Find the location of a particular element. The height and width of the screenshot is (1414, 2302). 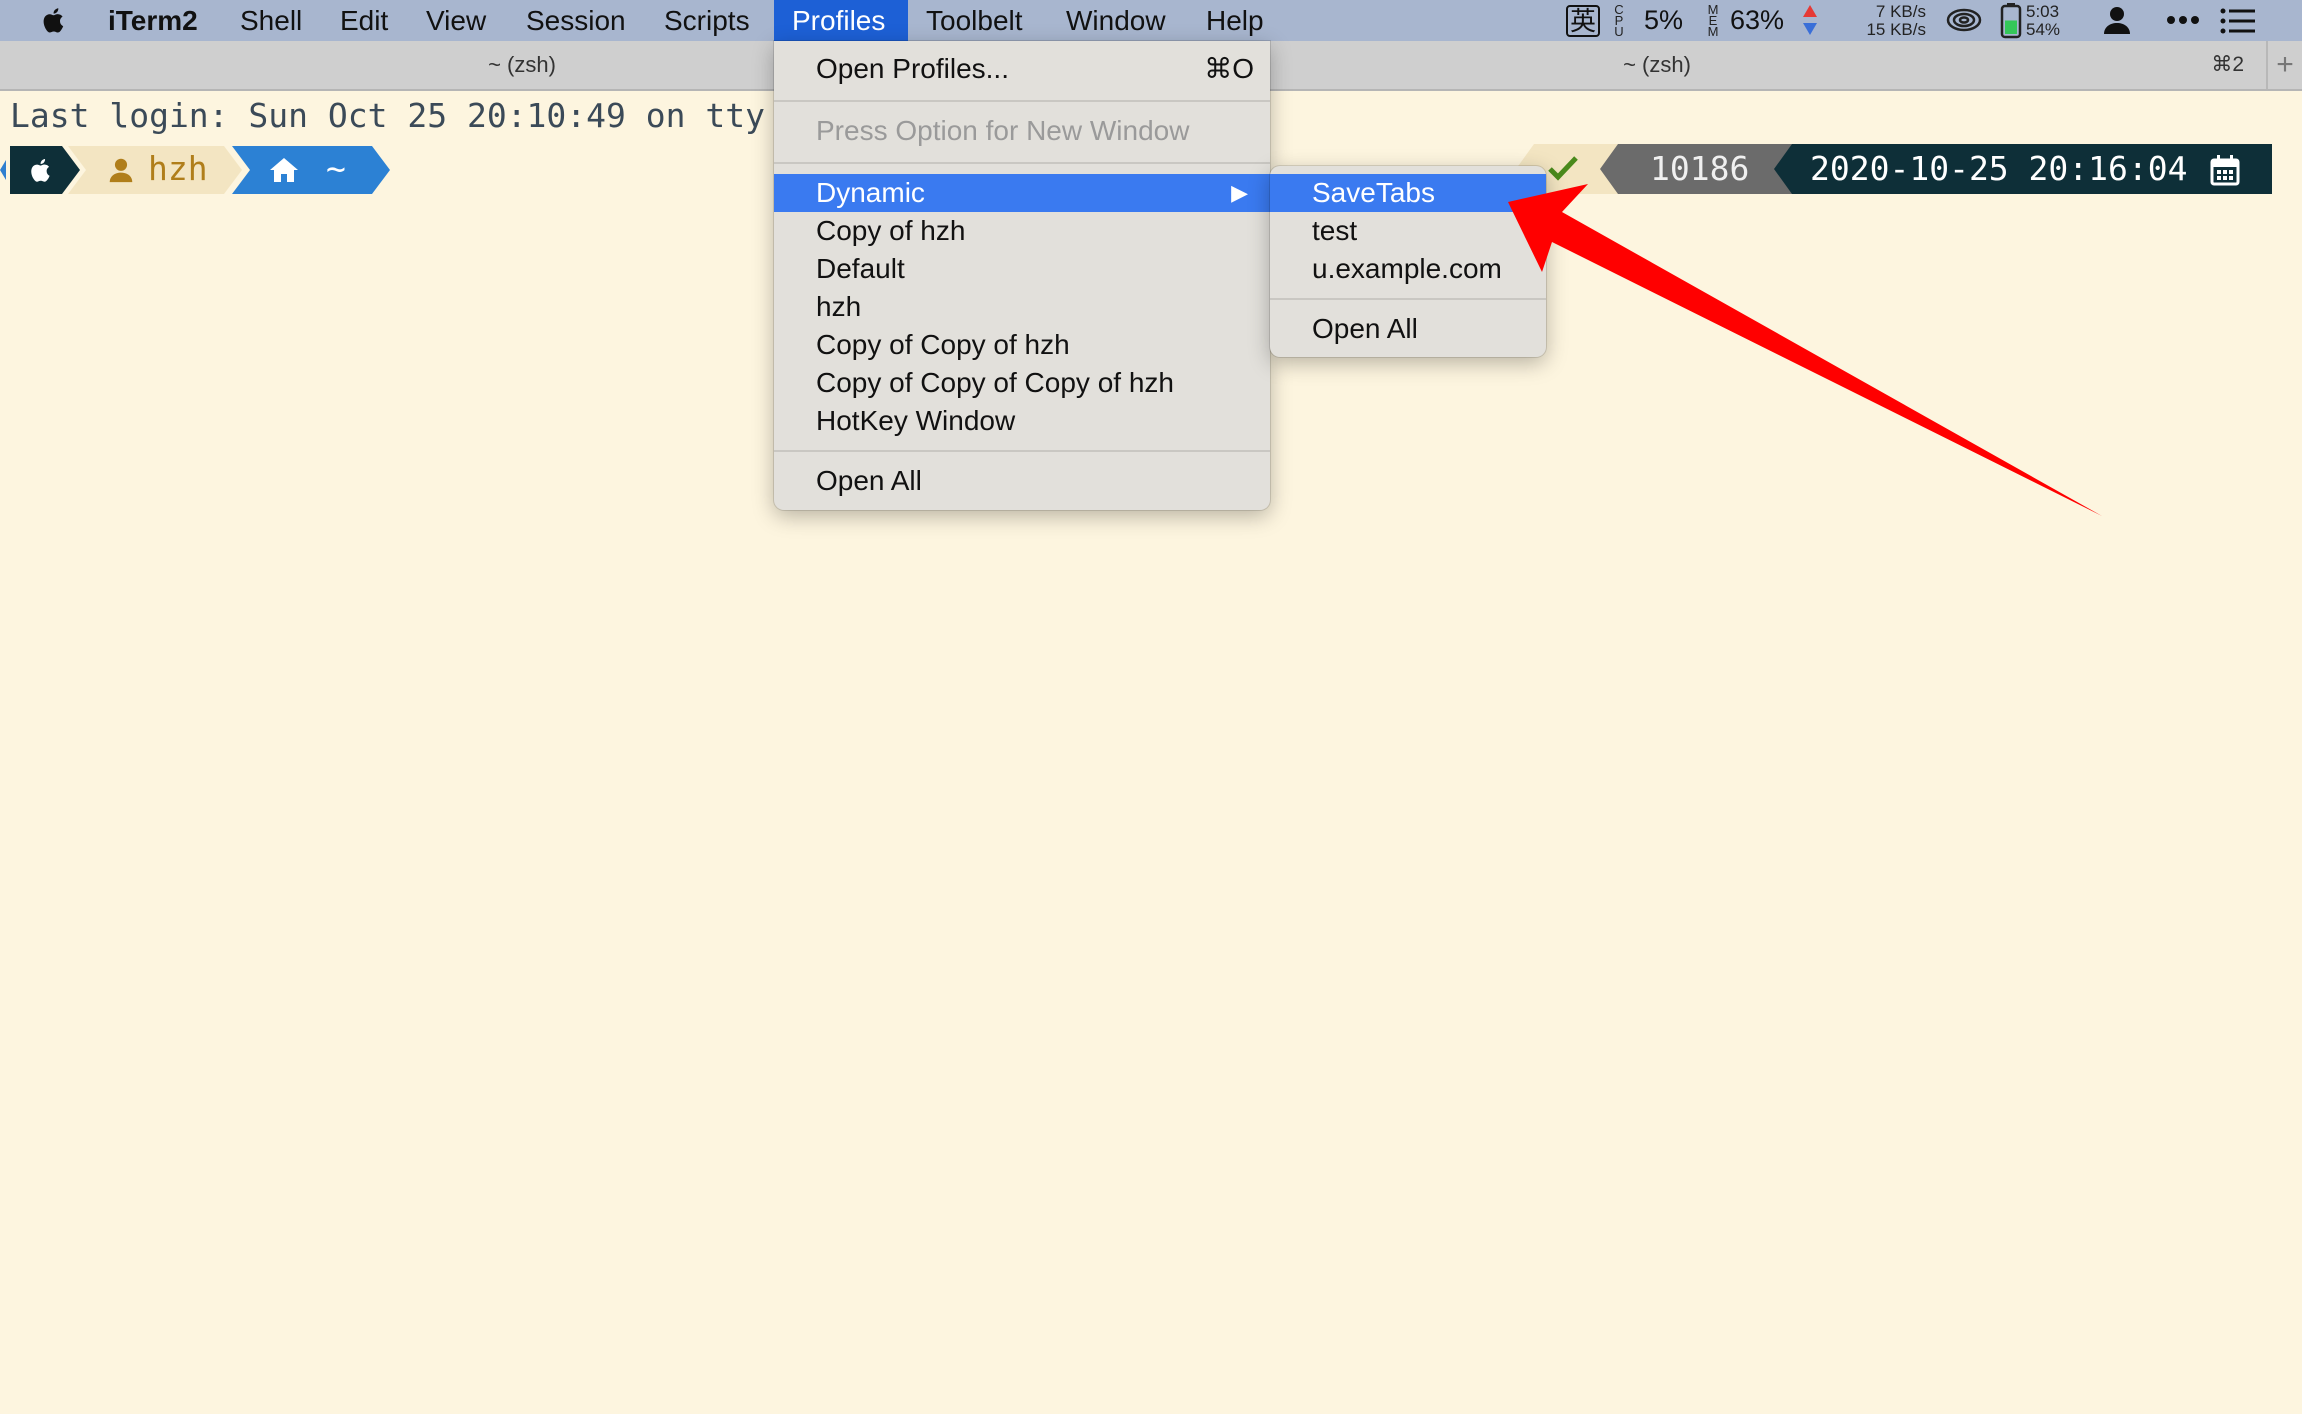

annotation-arrow is located at coordinates (1805, 350).